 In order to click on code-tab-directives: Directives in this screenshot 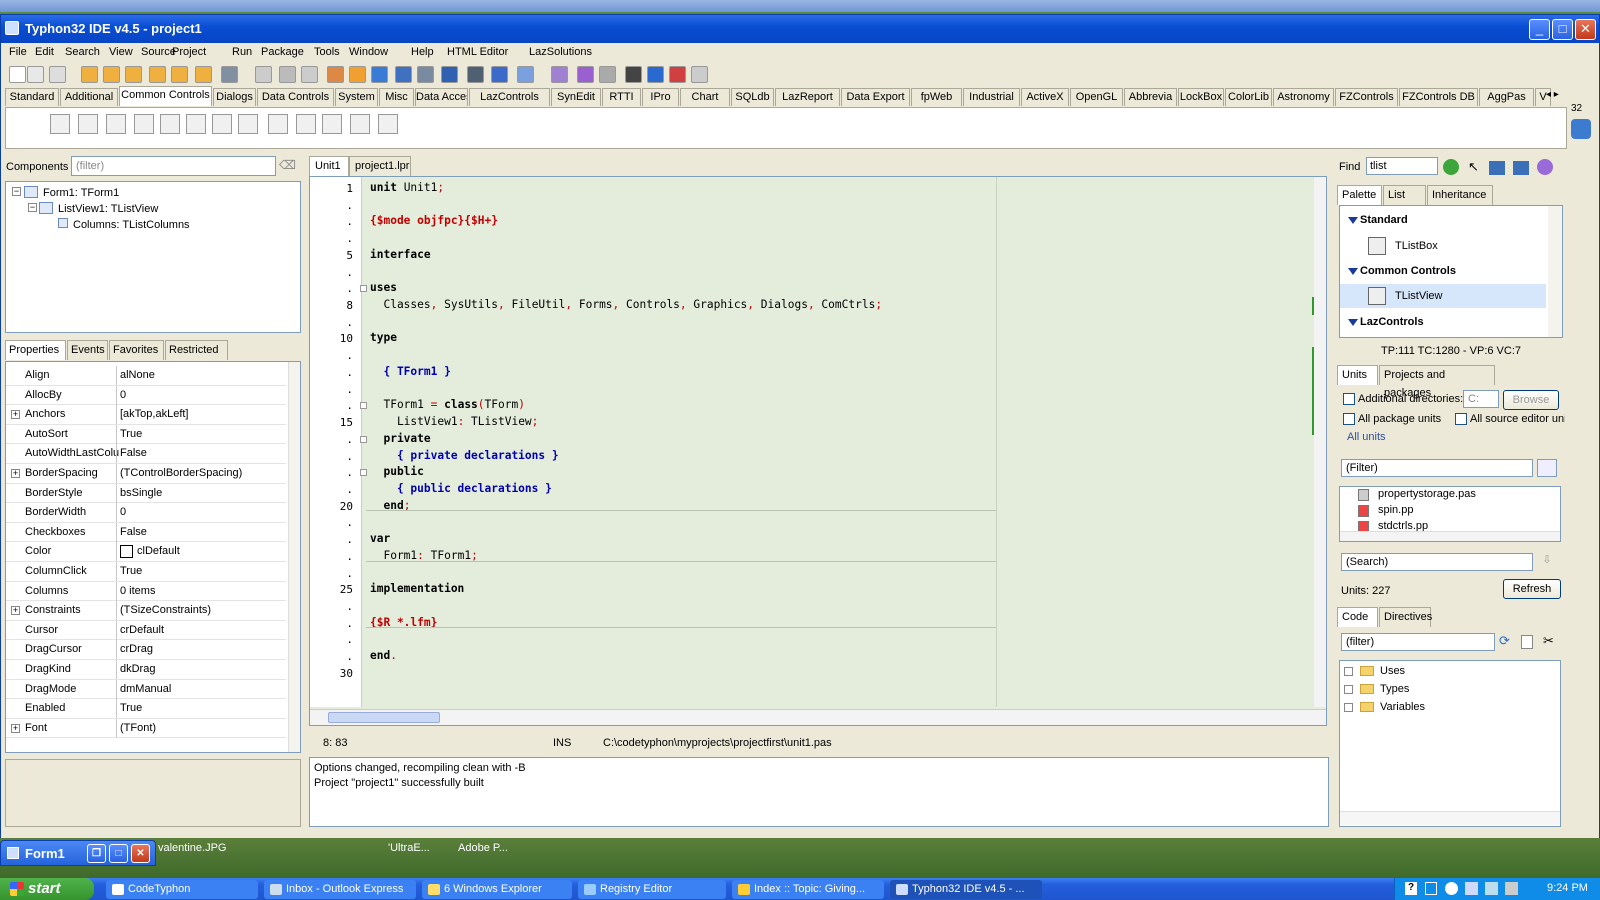, I will do `click(1405, 617)`.